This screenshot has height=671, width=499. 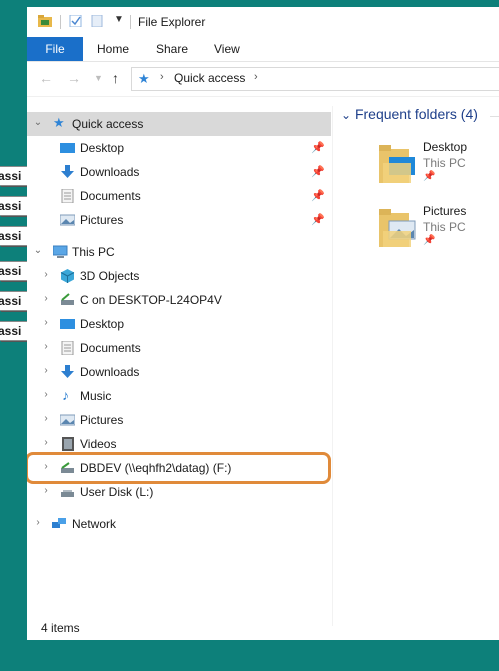 What do you see at coordinates (59, 523) in the screenshot?
I see `network-icon` at bounding box center [59, 523].